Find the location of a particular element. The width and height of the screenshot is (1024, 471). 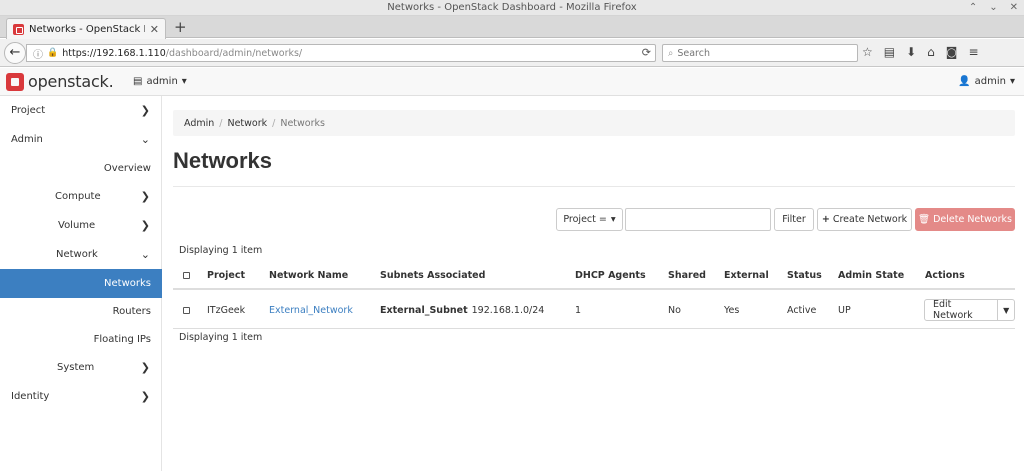

sidebar-item-label: Compute is located at coordinates (78, 196).